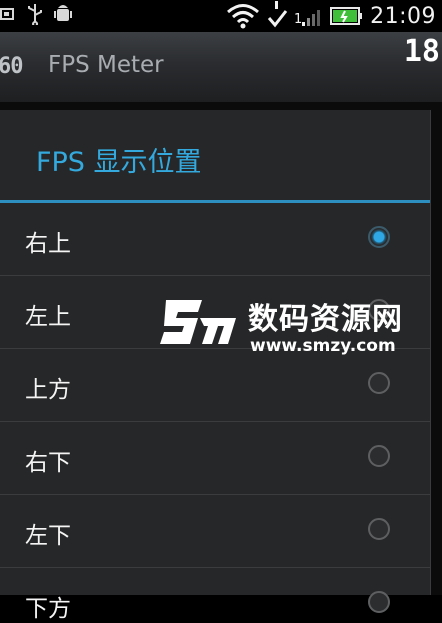 This screenshot has width=442, height=623. What do you see at coordinates (309, 16) in the screenshot?
I see `signal-icon: 1` at bounding box center [309, 16].